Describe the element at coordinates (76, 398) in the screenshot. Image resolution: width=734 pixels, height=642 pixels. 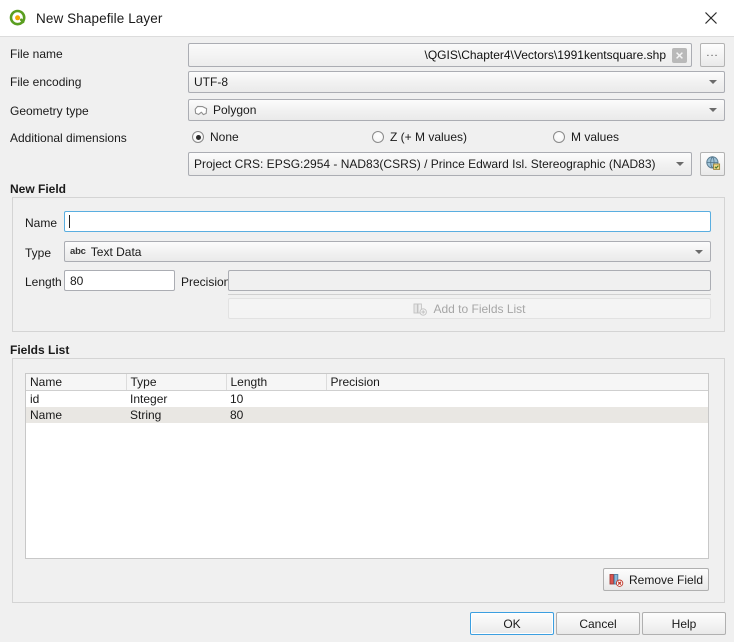
I see `cell-name: id` at that location.